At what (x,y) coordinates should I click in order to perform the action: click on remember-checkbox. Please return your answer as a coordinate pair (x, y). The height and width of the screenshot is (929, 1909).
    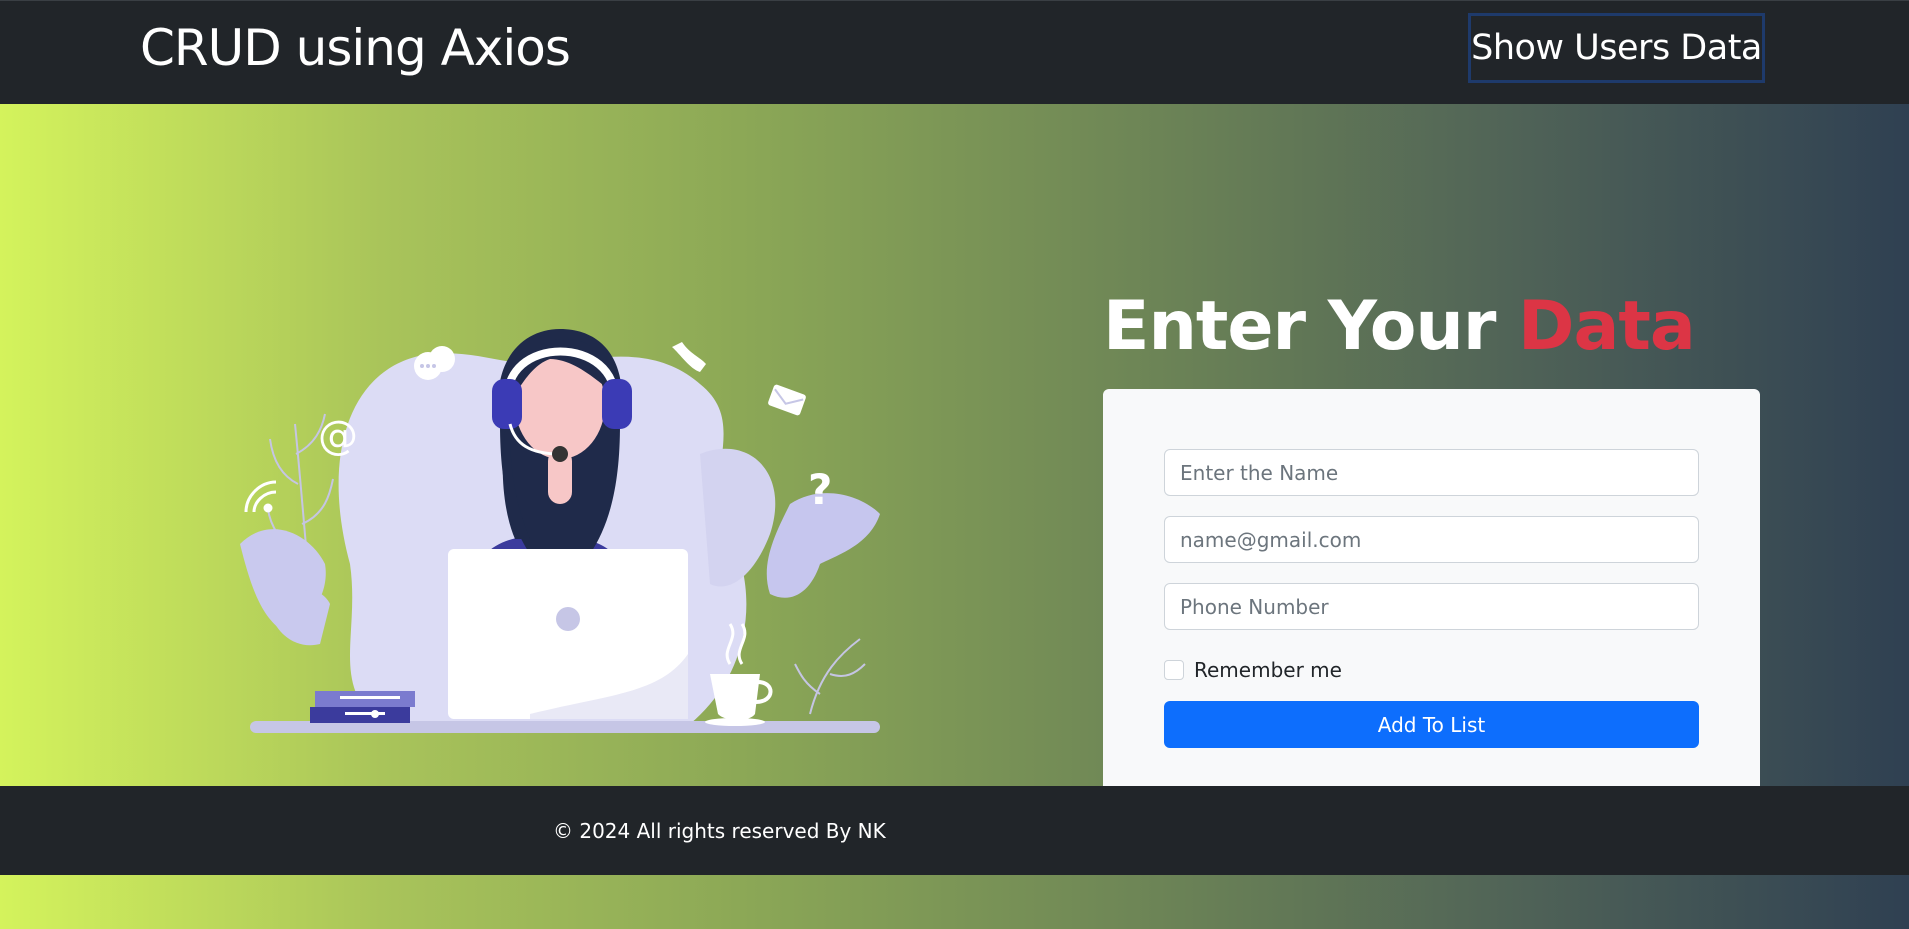
    Looking at the image, I should click on (1174, 670).